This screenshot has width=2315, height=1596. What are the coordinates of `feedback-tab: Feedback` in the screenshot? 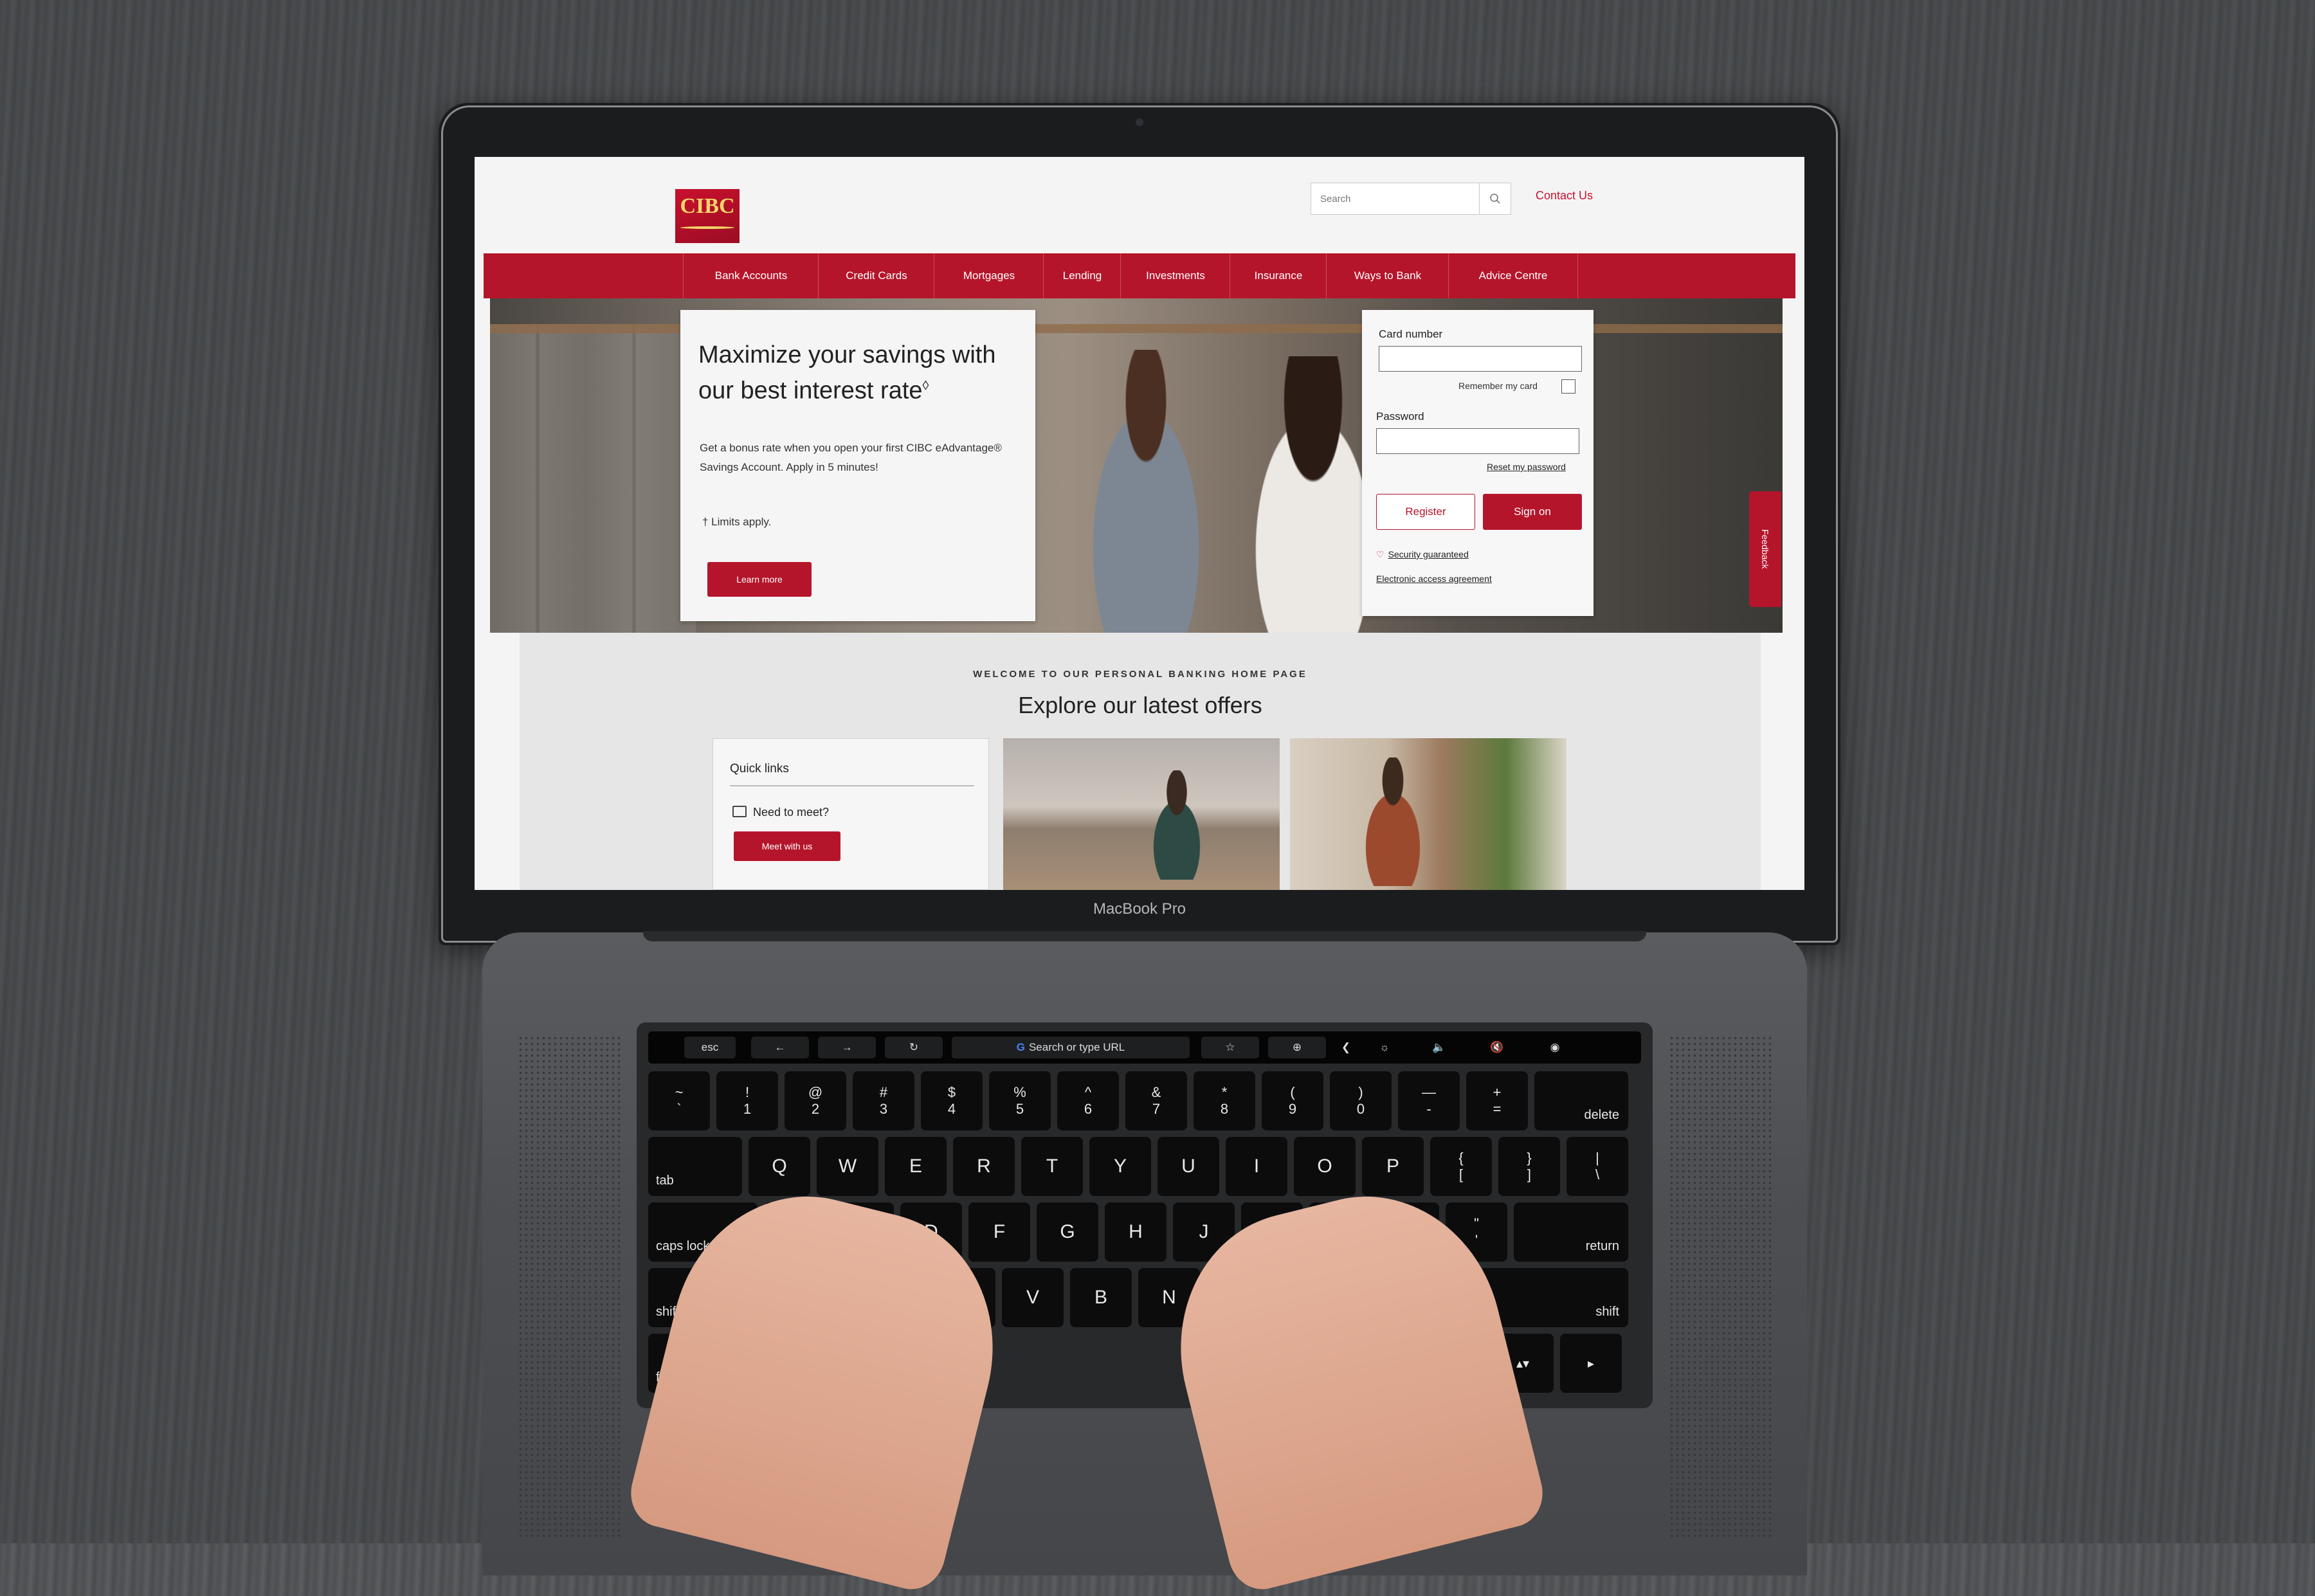 It's located at (1765, 549).